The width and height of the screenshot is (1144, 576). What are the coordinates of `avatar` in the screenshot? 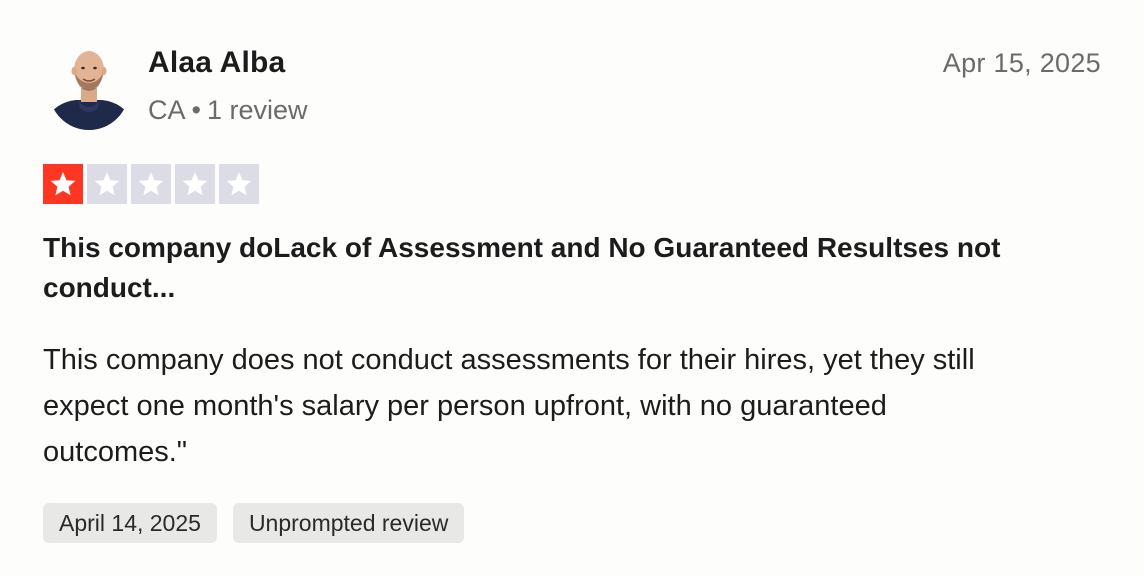 It's located at (89, 87).